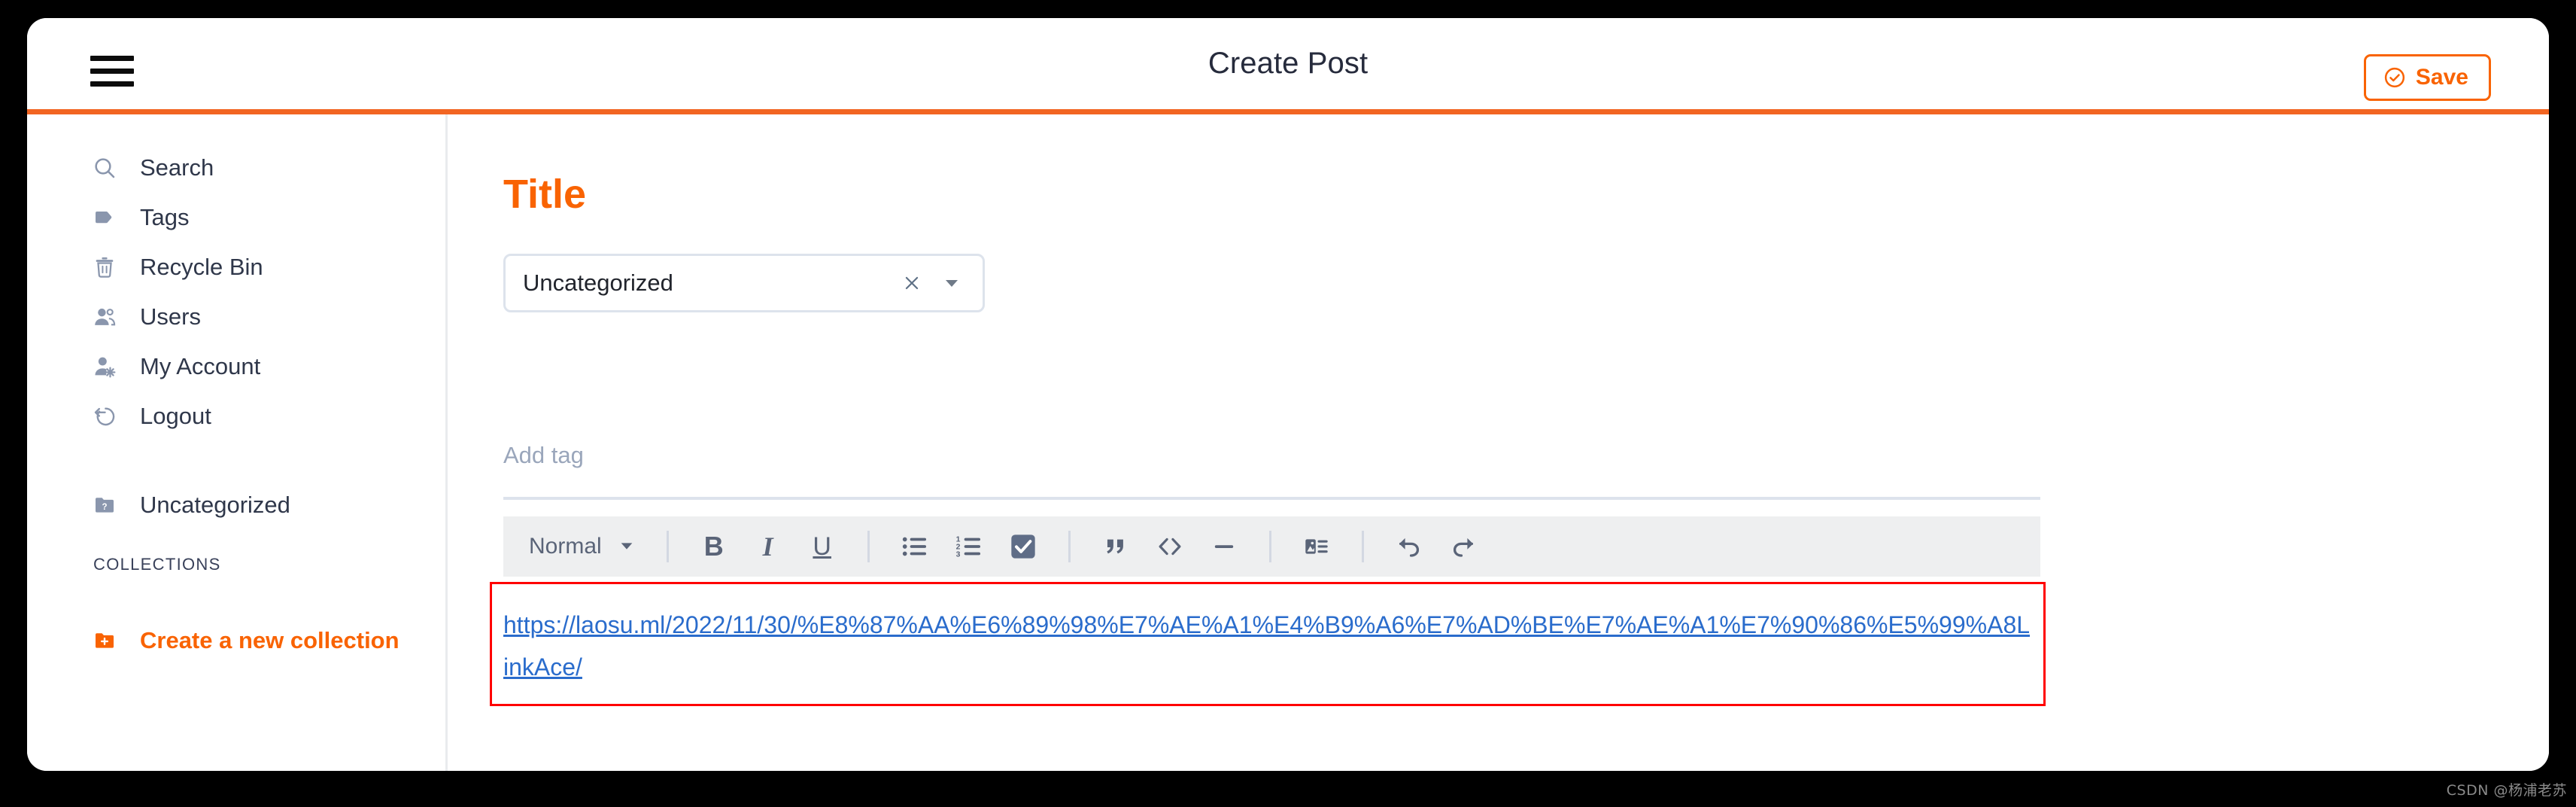 The image size is (2576, 807). I want to click on sidebar-item-tags: Tags, so click(236, 217).